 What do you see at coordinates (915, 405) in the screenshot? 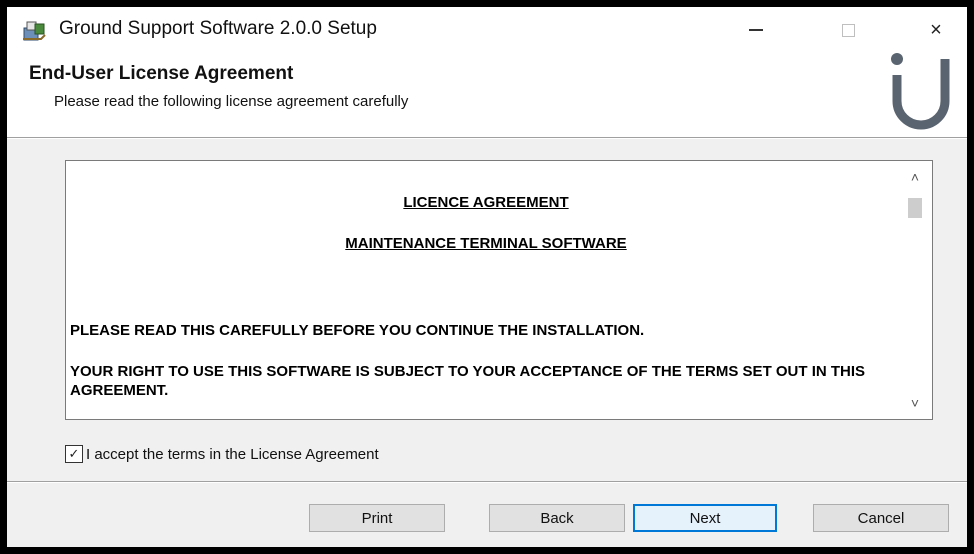
I see `scroll-down-icon: ˅` at bounding box center [915, 405].